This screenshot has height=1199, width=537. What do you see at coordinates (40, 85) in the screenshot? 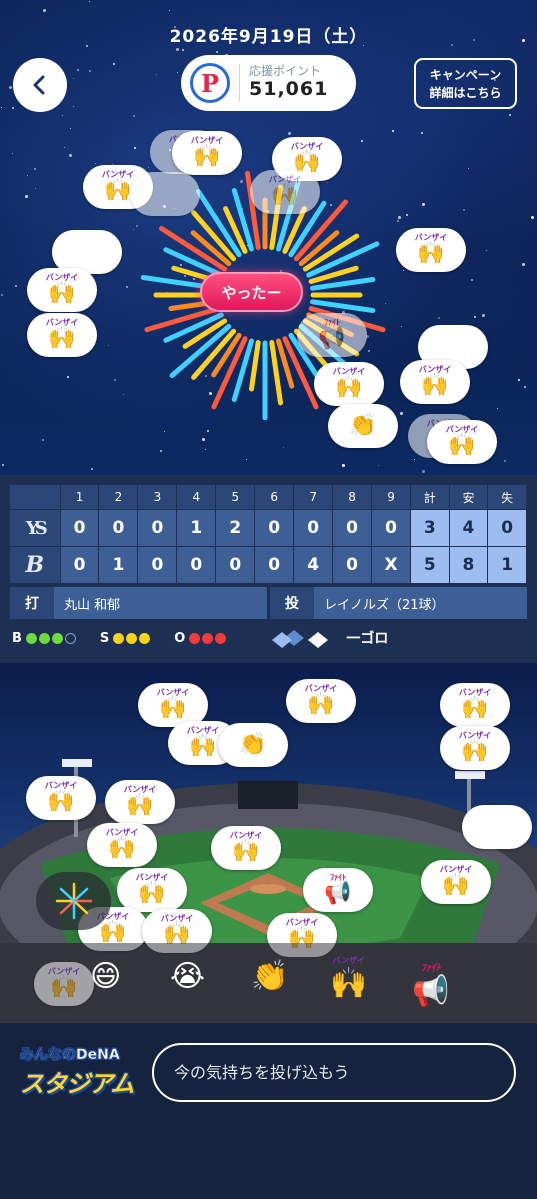
I see `back-button` at bounding box center [40, 85].